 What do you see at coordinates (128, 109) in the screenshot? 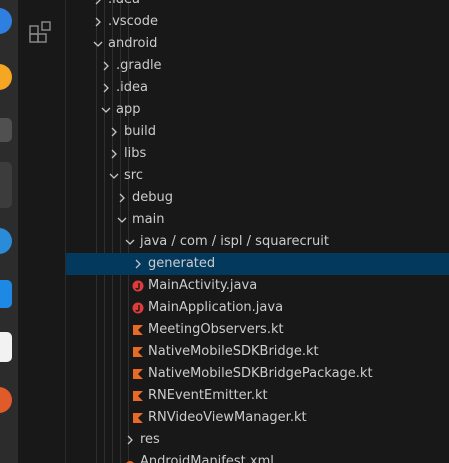
I see `tree-item-label: app` at bounding box center [128, 109].